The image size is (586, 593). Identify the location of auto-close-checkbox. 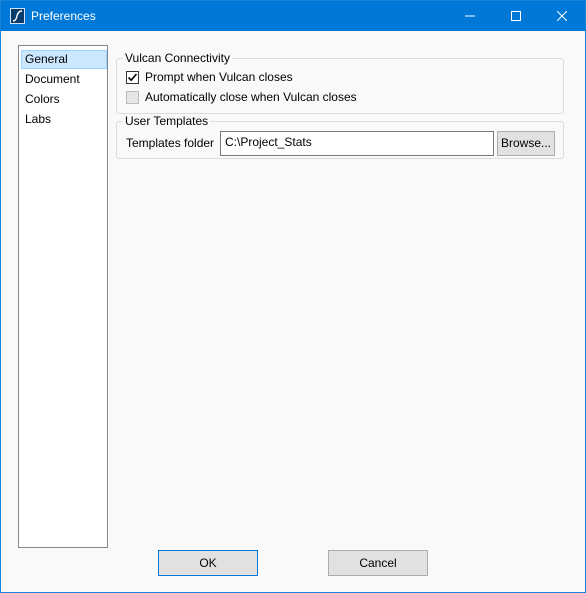
(132, 97).